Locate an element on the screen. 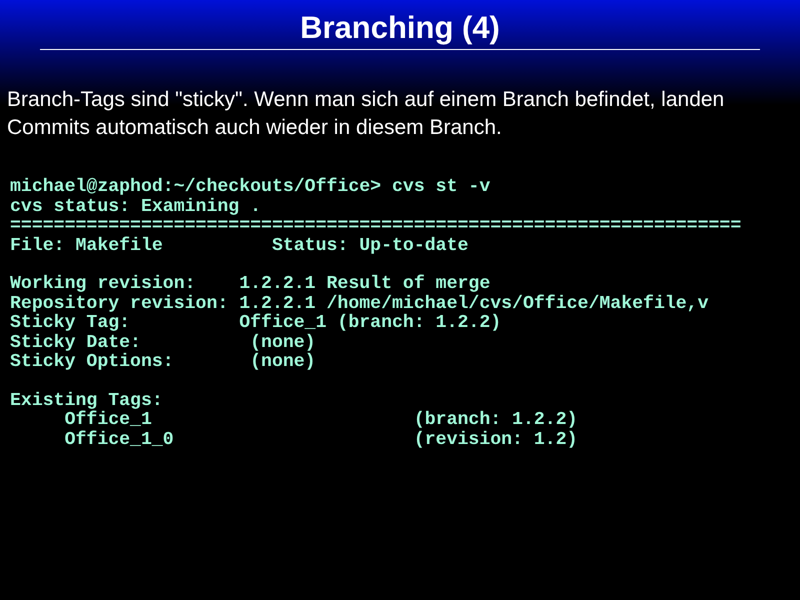  terminal-line: Sticky Options: (none) is located at coordinates (163, 362).